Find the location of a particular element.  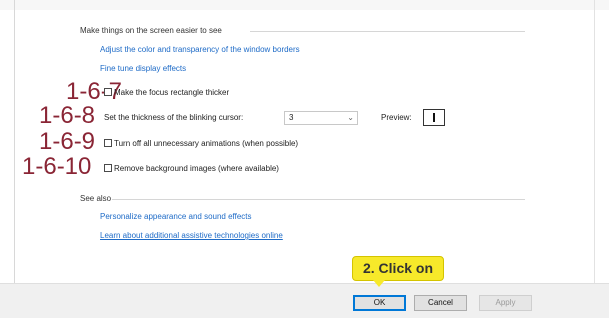

section-divider is located at coordinates (387, 31).